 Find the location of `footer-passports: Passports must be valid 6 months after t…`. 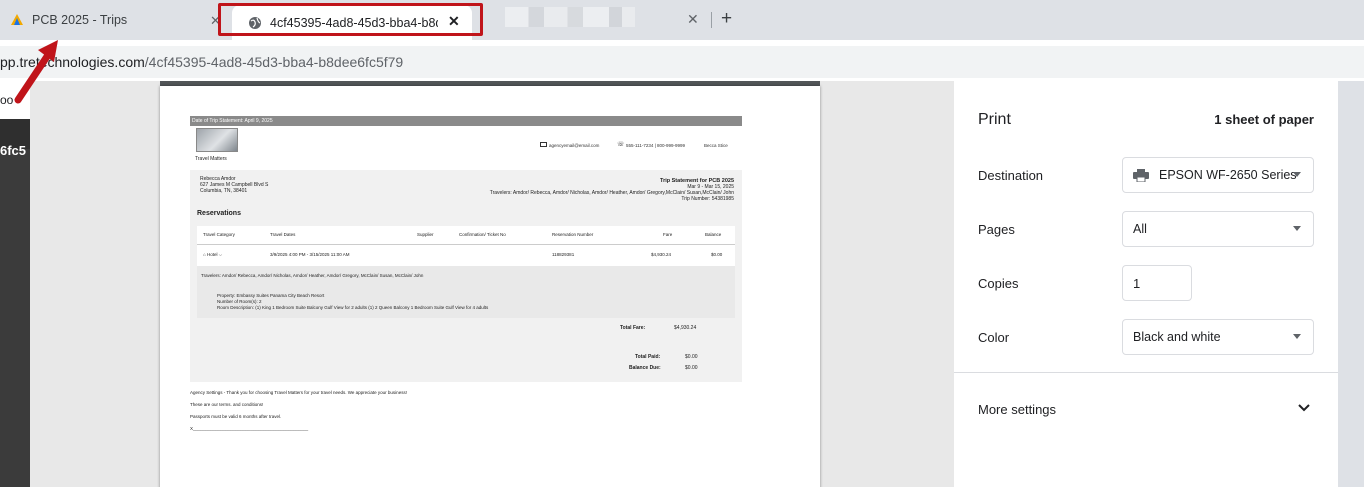

footer-passports: Passports must be valid 6 months after t… is located at coordinates (236, 416).